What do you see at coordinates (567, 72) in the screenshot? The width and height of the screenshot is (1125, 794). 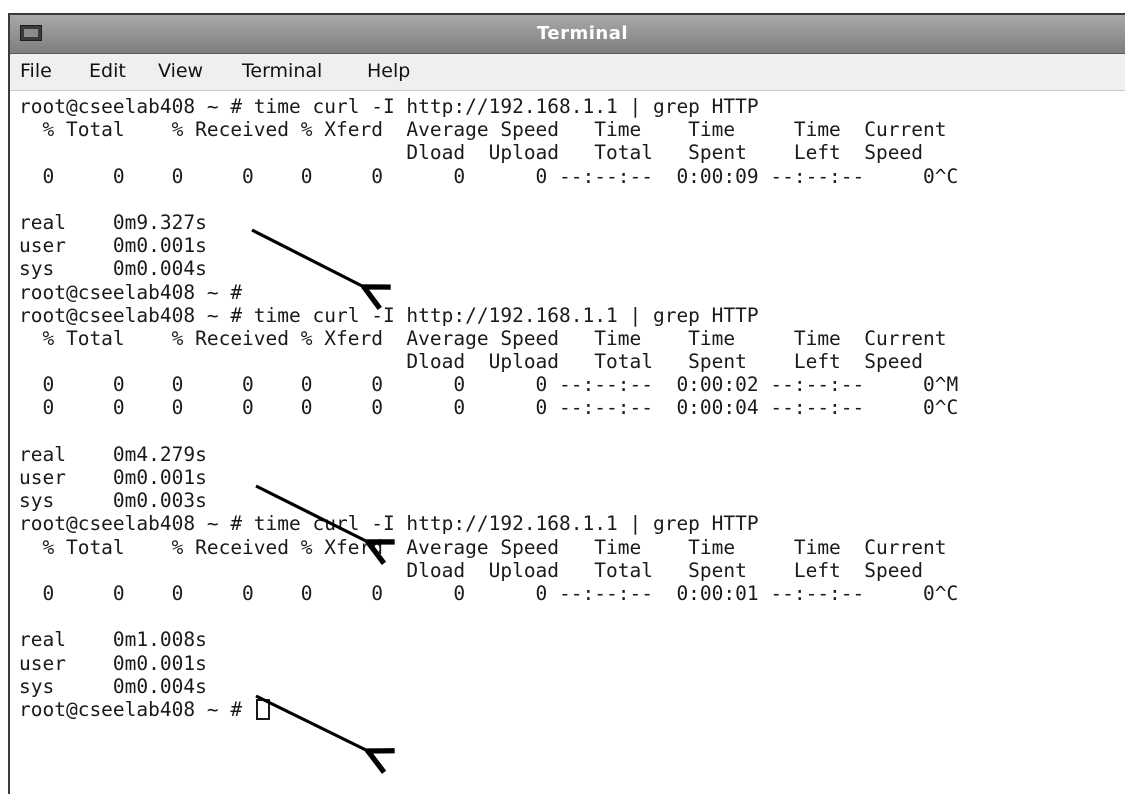 I see `menu-bar: File Edit View Terminal Help` at bounding box center [567, 72].